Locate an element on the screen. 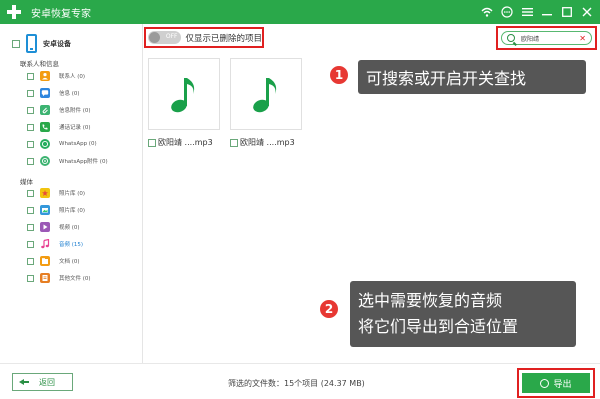 The image size is (600, 399). sidebar-item-other-files: 其他文件 (0) is located at coordinates (59, 278).